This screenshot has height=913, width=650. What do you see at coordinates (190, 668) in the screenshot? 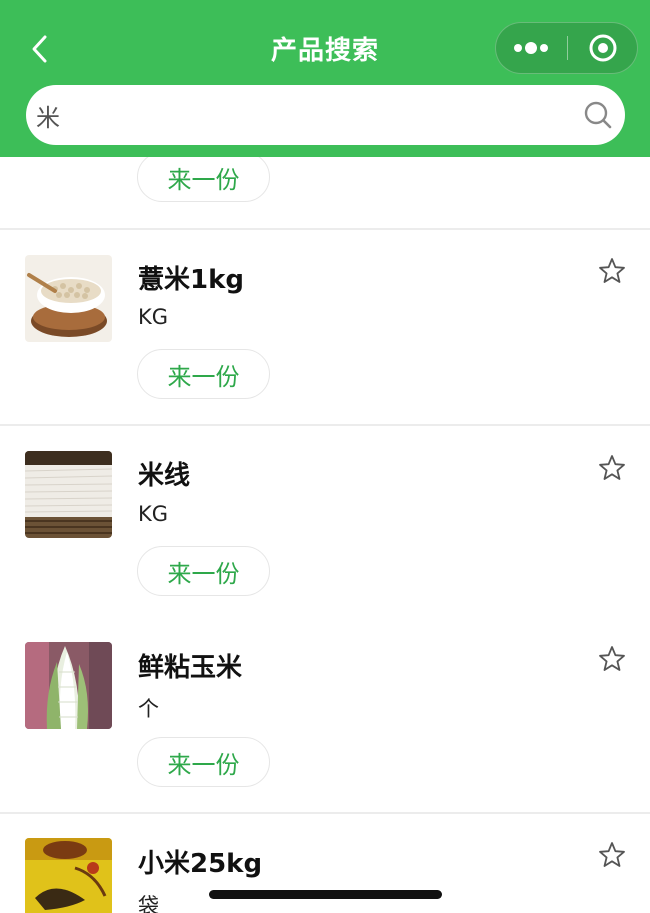
I see `product-name: 鲜粘玉米` at bounding box center [190, 668].